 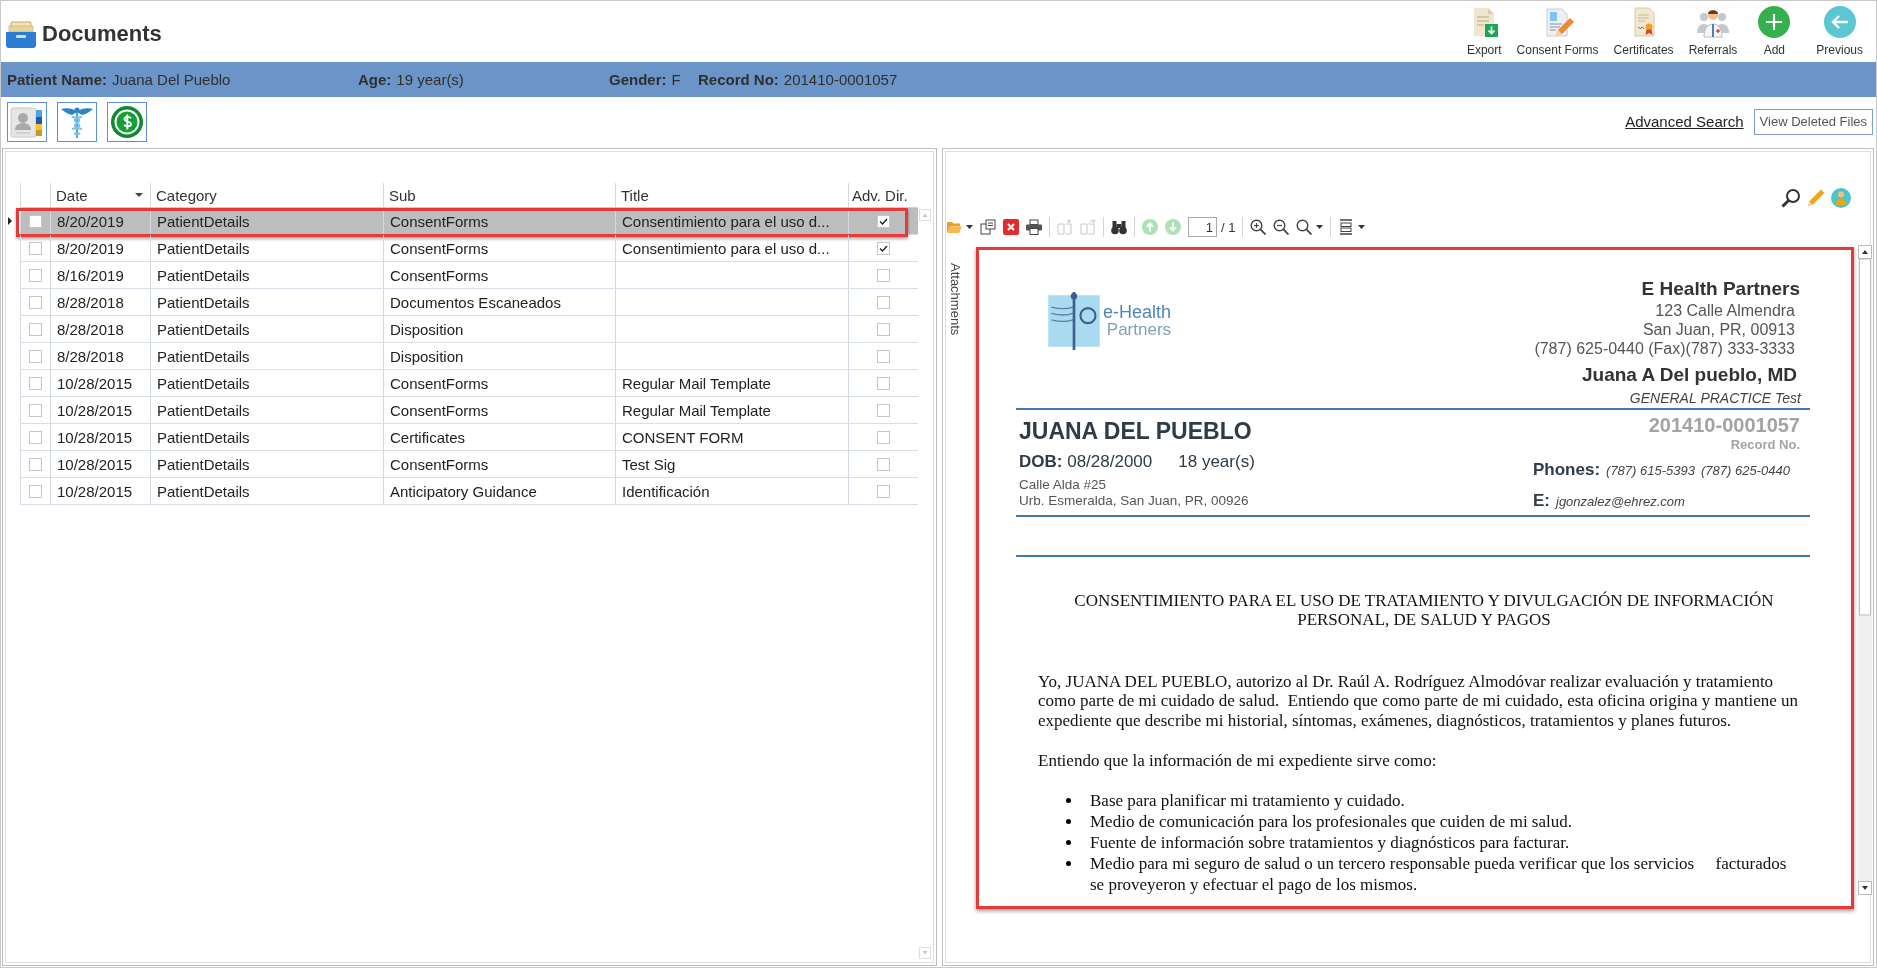 I want to click on logo-text: e-Health, so click(x=1137, y=312).